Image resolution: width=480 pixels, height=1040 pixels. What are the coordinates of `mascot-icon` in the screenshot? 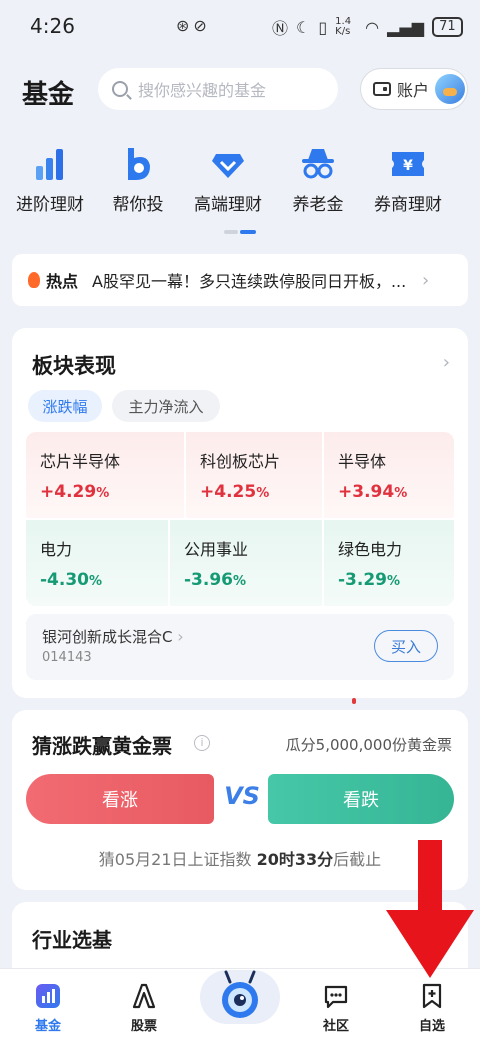 It's located at (240, 994).